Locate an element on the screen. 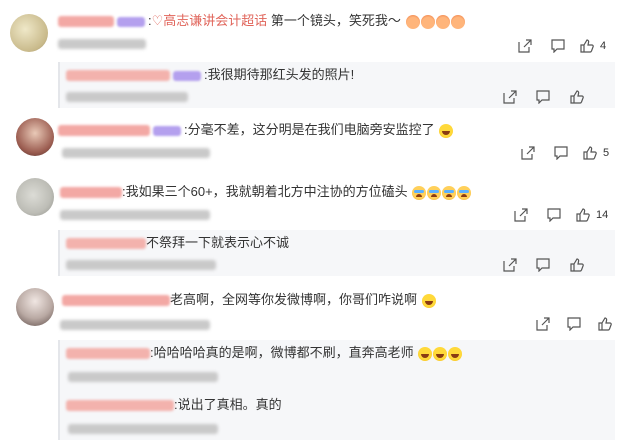 The width and height of the screenshot is (629, 443). reply-text: :我很期待那红头发的照片! is located at coordinates (279, 74).